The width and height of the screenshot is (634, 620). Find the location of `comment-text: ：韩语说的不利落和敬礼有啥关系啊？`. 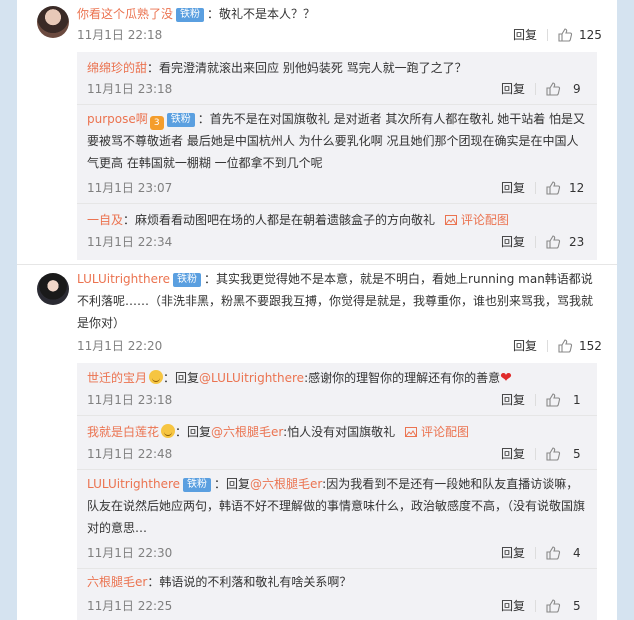

comment-text: ：韩语说的不利落和敬礼有啥关系啊？ is located at coordinates (249, 582).